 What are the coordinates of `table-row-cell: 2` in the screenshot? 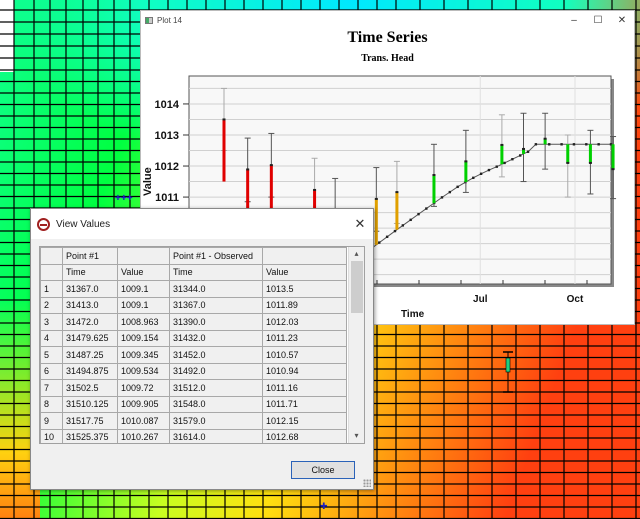 It's located at (51, 305).